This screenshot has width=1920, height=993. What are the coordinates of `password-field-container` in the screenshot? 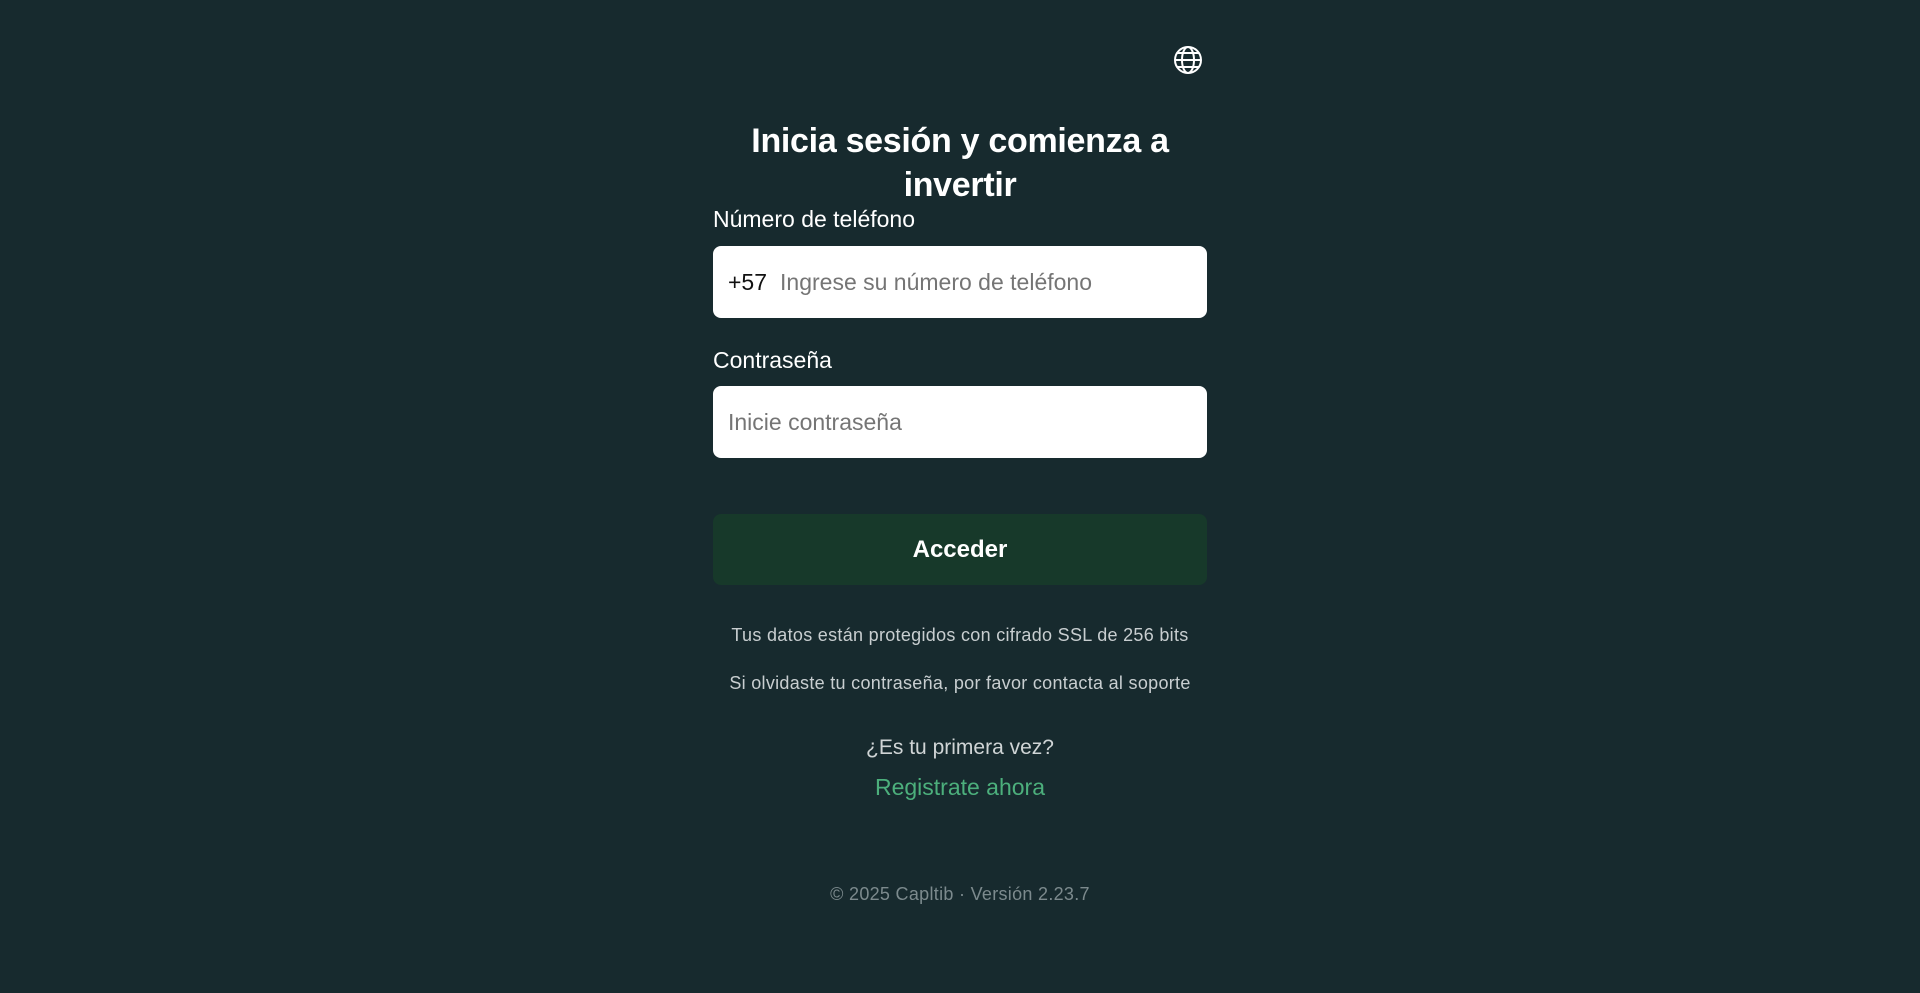 It's located at (960, 422).